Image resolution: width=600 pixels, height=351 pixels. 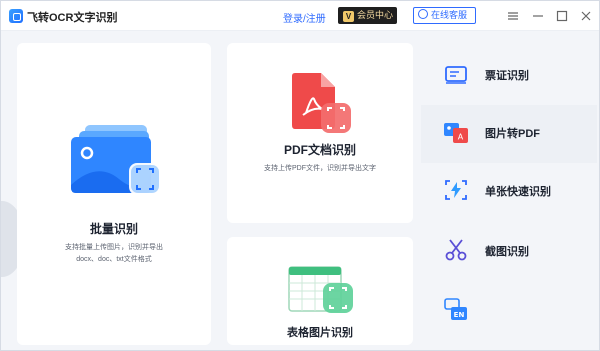 I want to click on menu-icon, so click(x=513, y=16).